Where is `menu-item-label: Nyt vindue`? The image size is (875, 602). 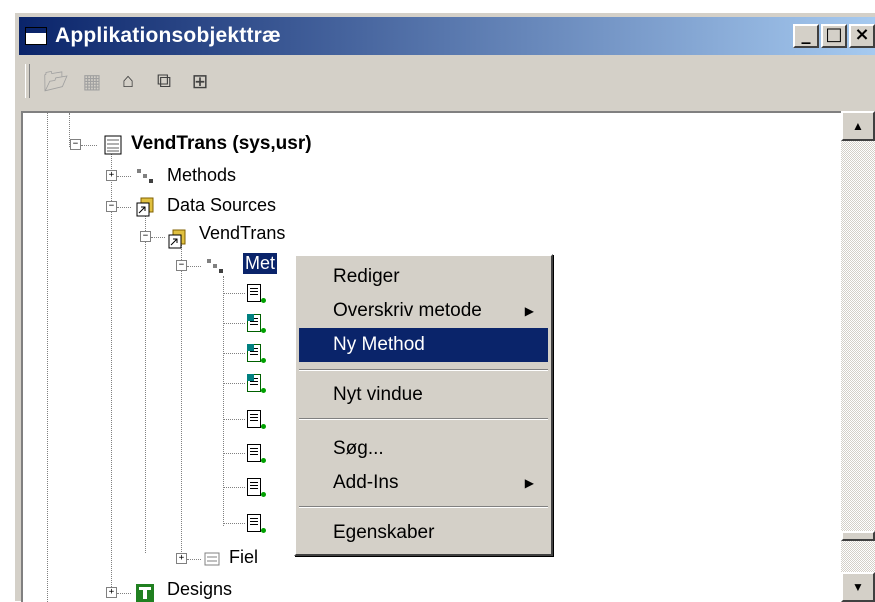 menu-item-label: Nyt vindue is located at coordinates (378, 394).